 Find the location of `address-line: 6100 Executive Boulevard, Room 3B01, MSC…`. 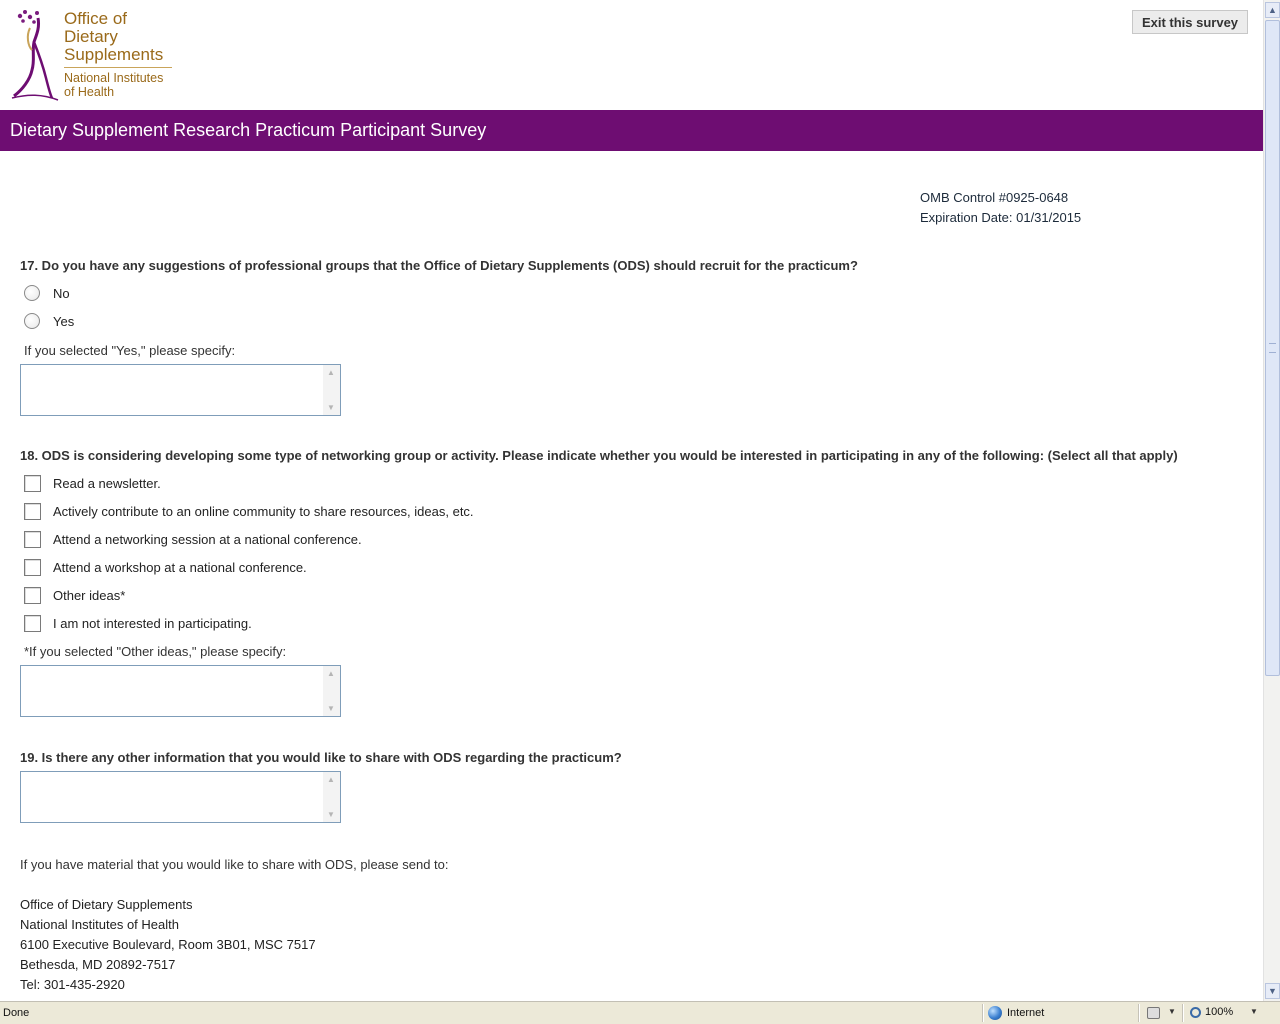

address-line: 6100 Executive Boulevard, Room 3B01, MSC… is located at coordinates (168, 944).